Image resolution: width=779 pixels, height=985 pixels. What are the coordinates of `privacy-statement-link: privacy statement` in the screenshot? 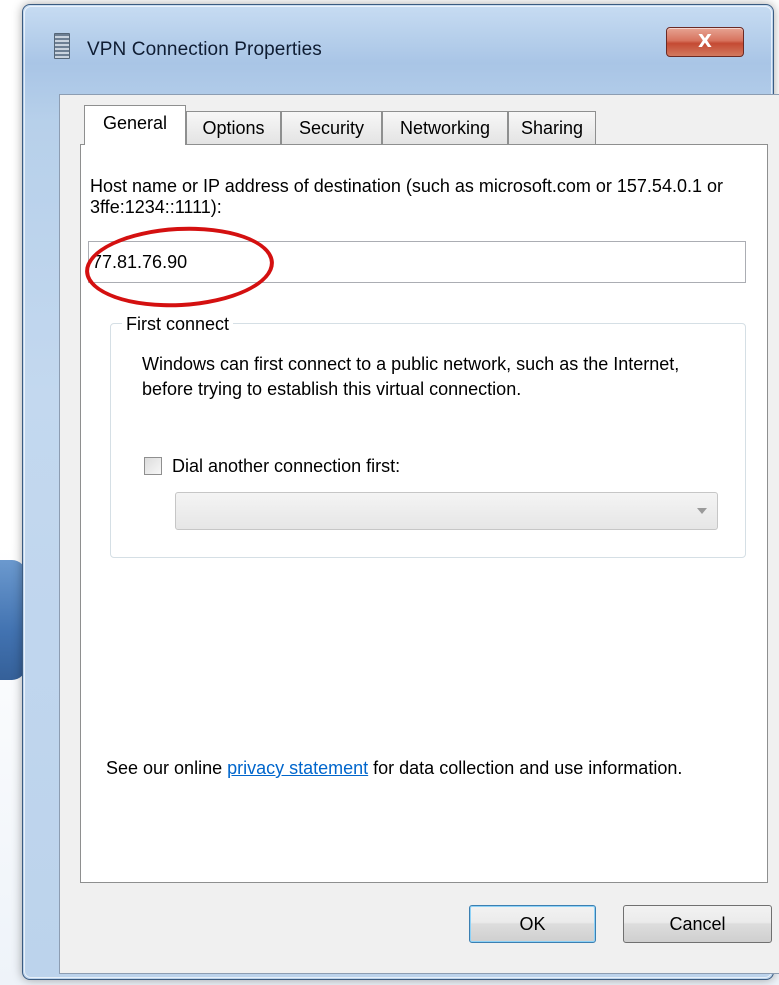 It's located at (297, 768).